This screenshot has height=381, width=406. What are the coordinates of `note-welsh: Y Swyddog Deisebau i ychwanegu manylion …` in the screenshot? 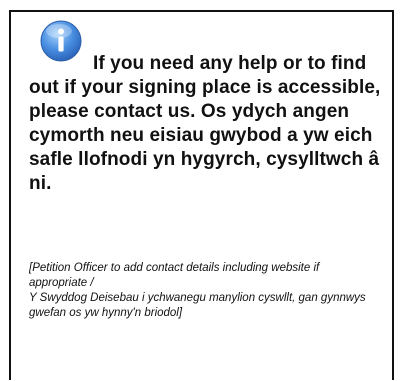 It's located at (197, 305).